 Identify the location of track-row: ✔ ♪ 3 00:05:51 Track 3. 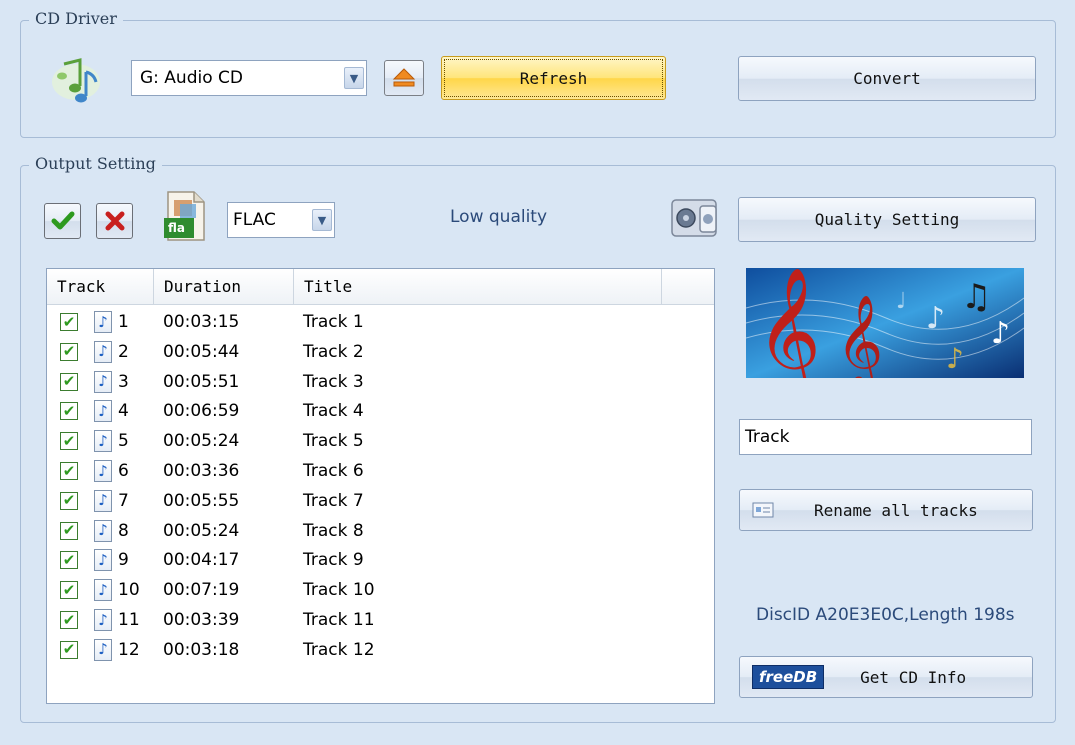
(380, 382).